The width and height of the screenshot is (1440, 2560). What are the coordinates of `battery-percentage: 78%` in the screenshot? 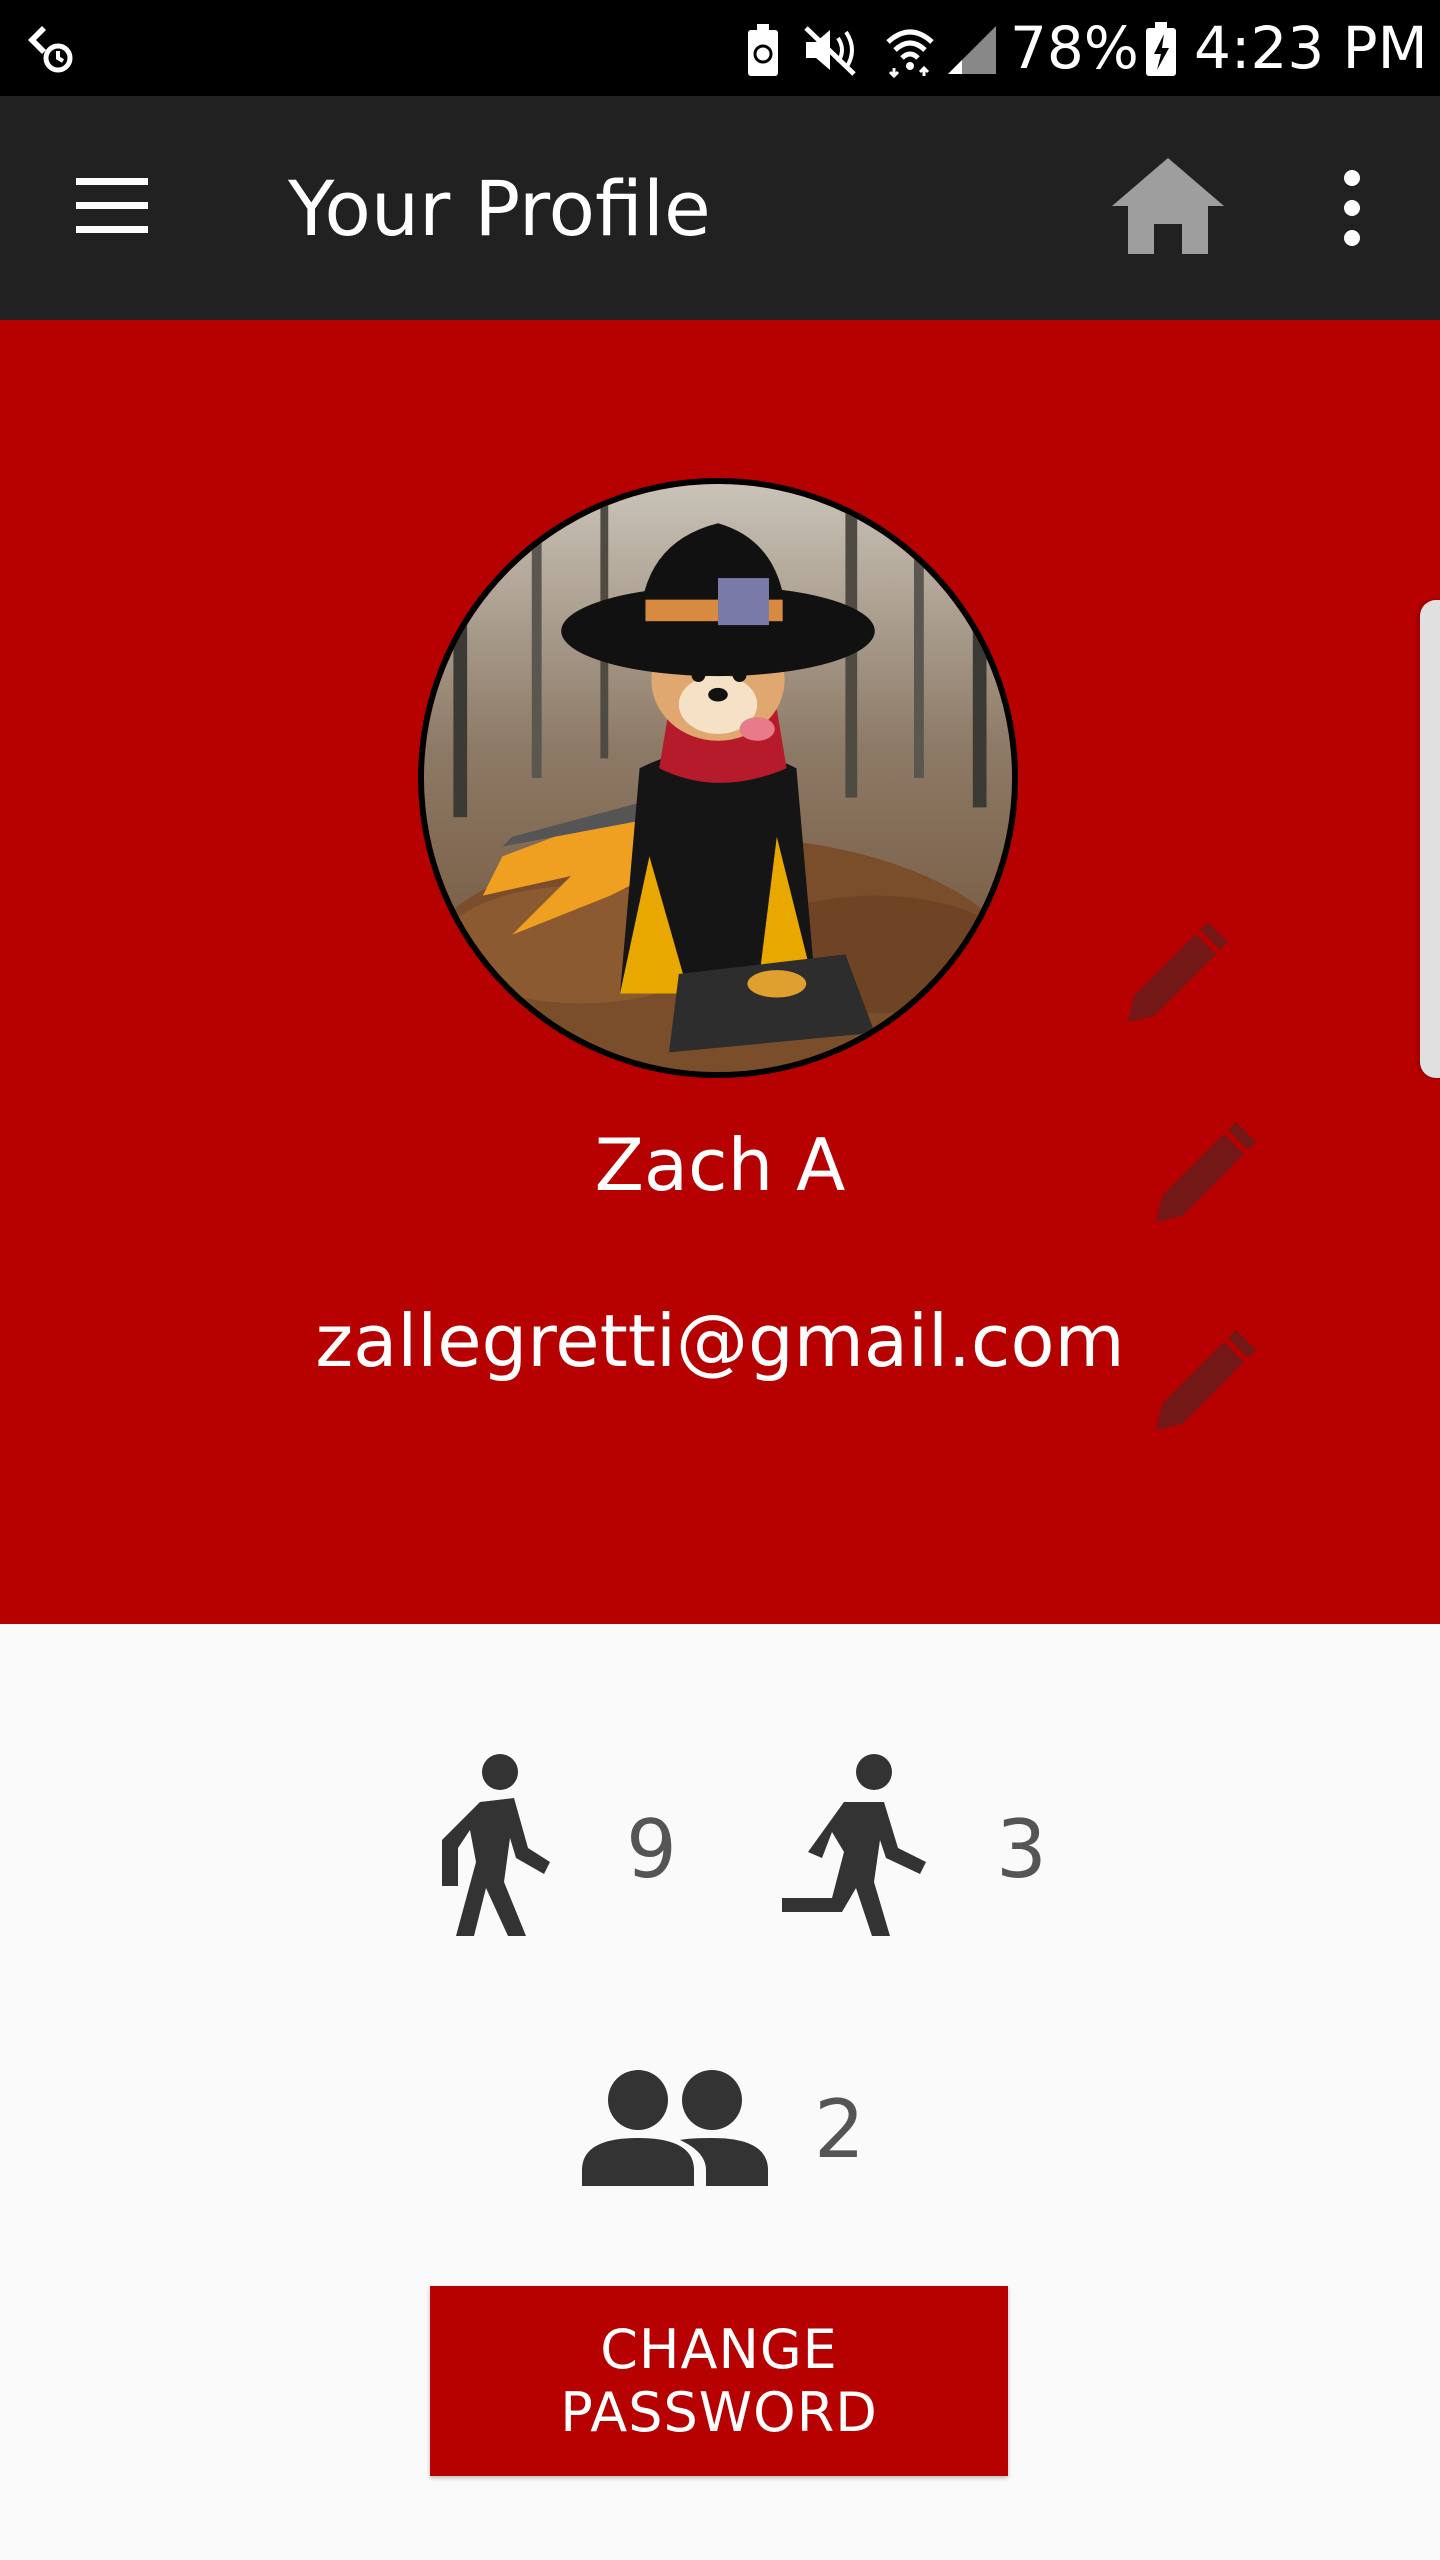 It's located at (1074, 48).